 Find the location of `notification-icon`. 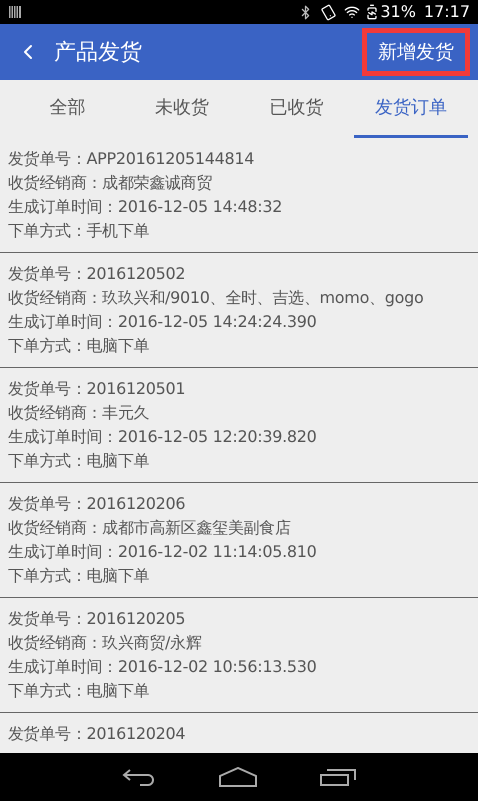

notification-icon is located at coordinates (15, 12).